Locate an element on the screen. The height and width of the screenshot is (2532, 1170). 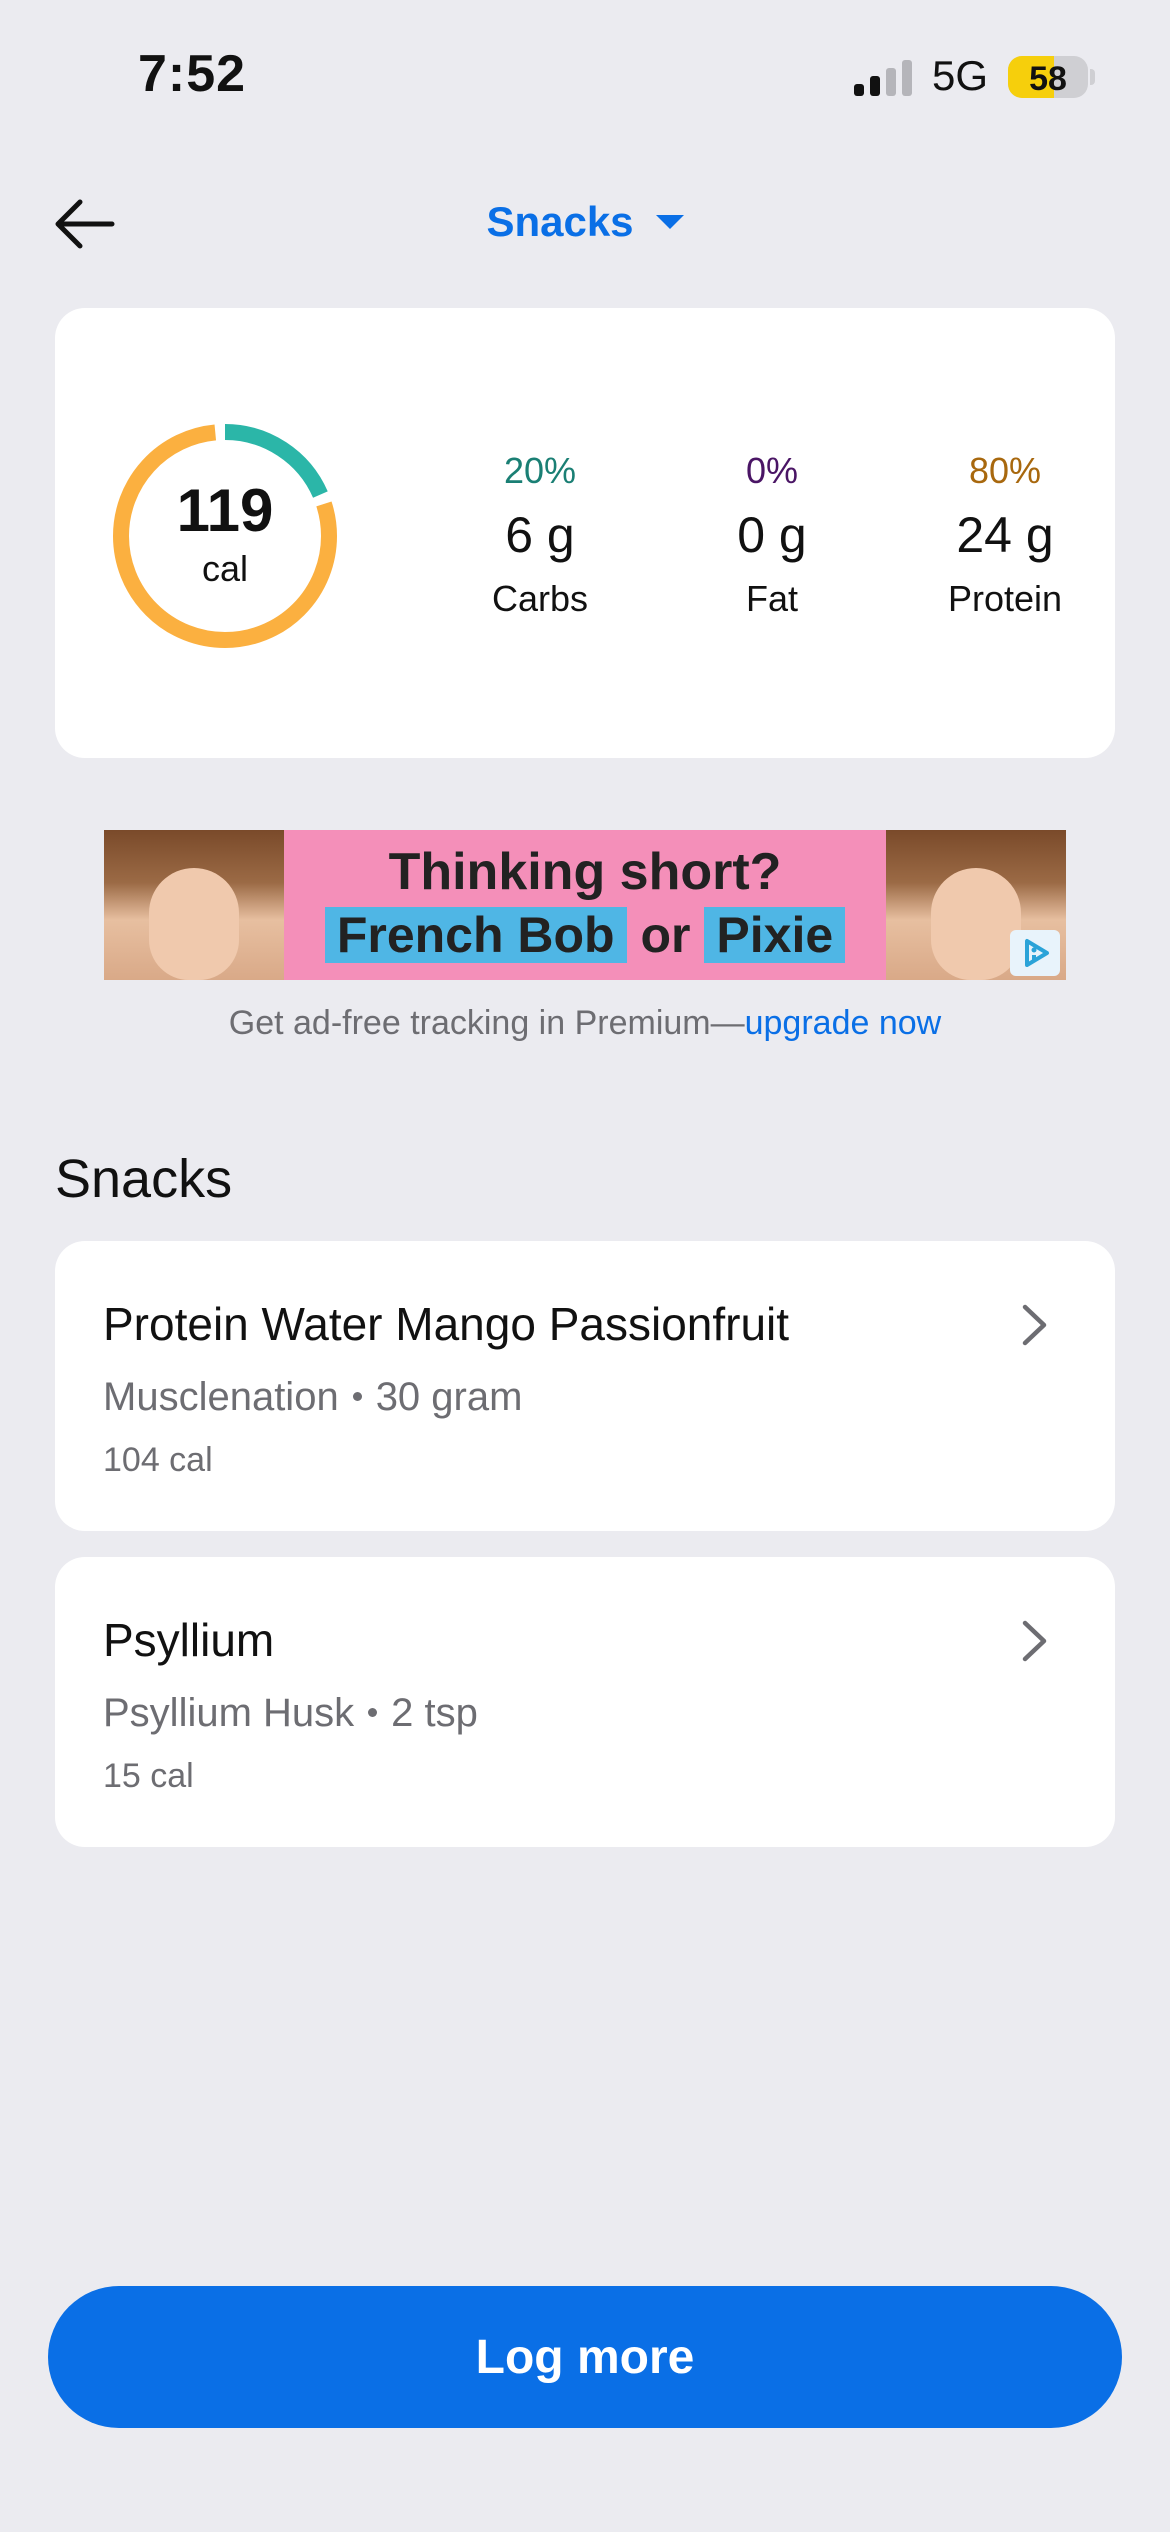
upgrade-link: upgrade now is located at coordinates (843, 1023).